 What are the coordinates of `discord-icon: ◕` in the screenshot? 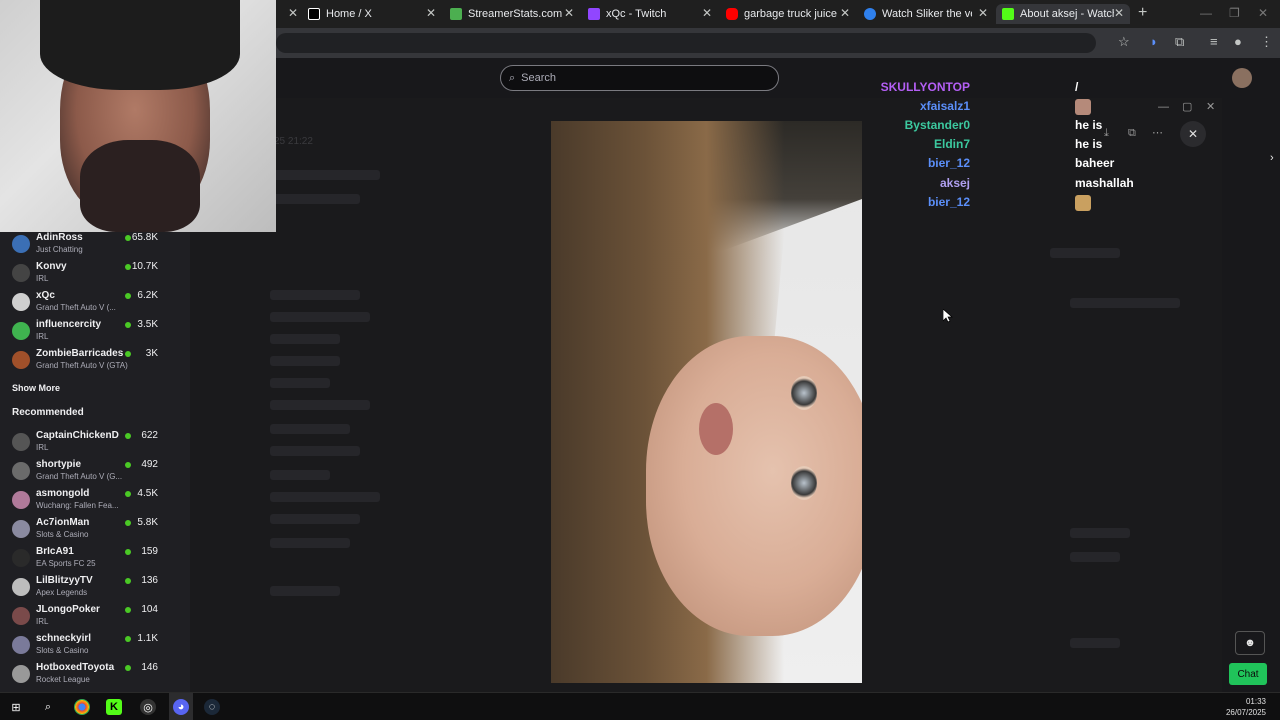 It's located at (181, 707).